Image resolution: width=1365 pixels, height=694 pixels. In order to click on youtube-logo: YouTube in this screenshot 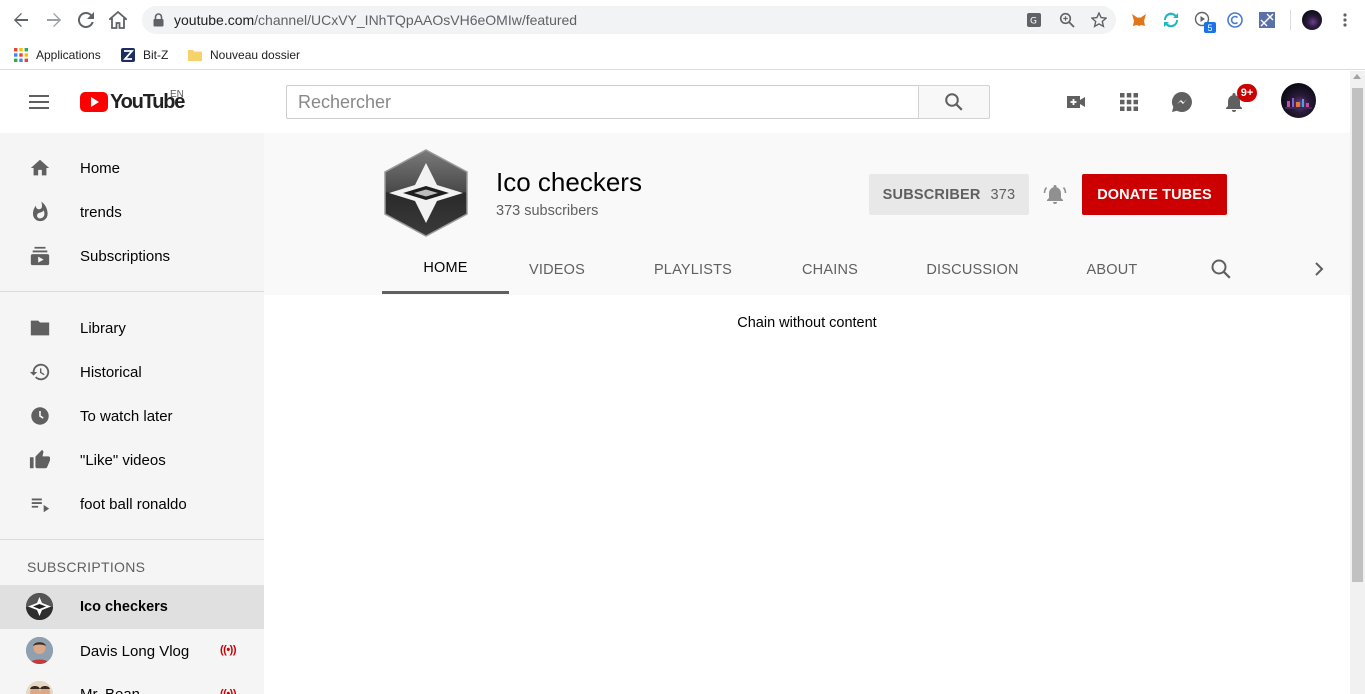, I will do `click(132, 102)`.